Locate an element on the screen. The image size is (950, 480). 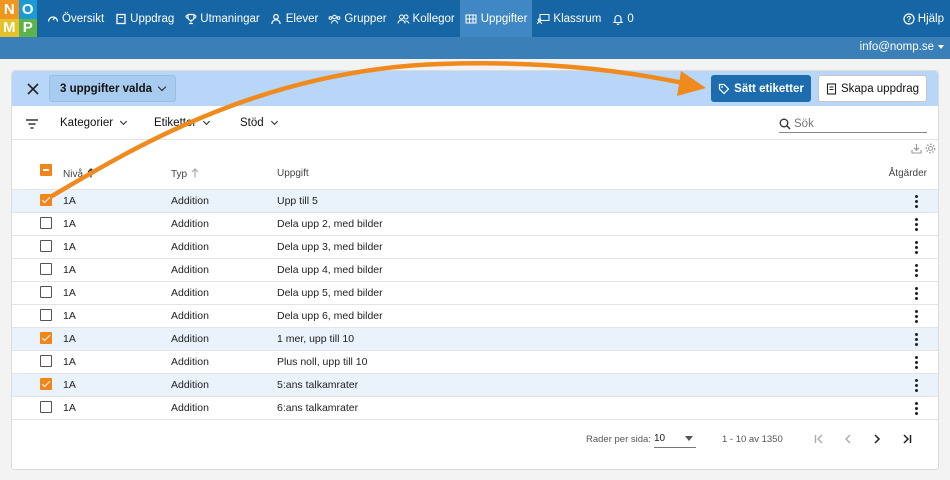
table-row: 1A Addition Dela upp 5, med bilder is located at coordinates (475, 293).